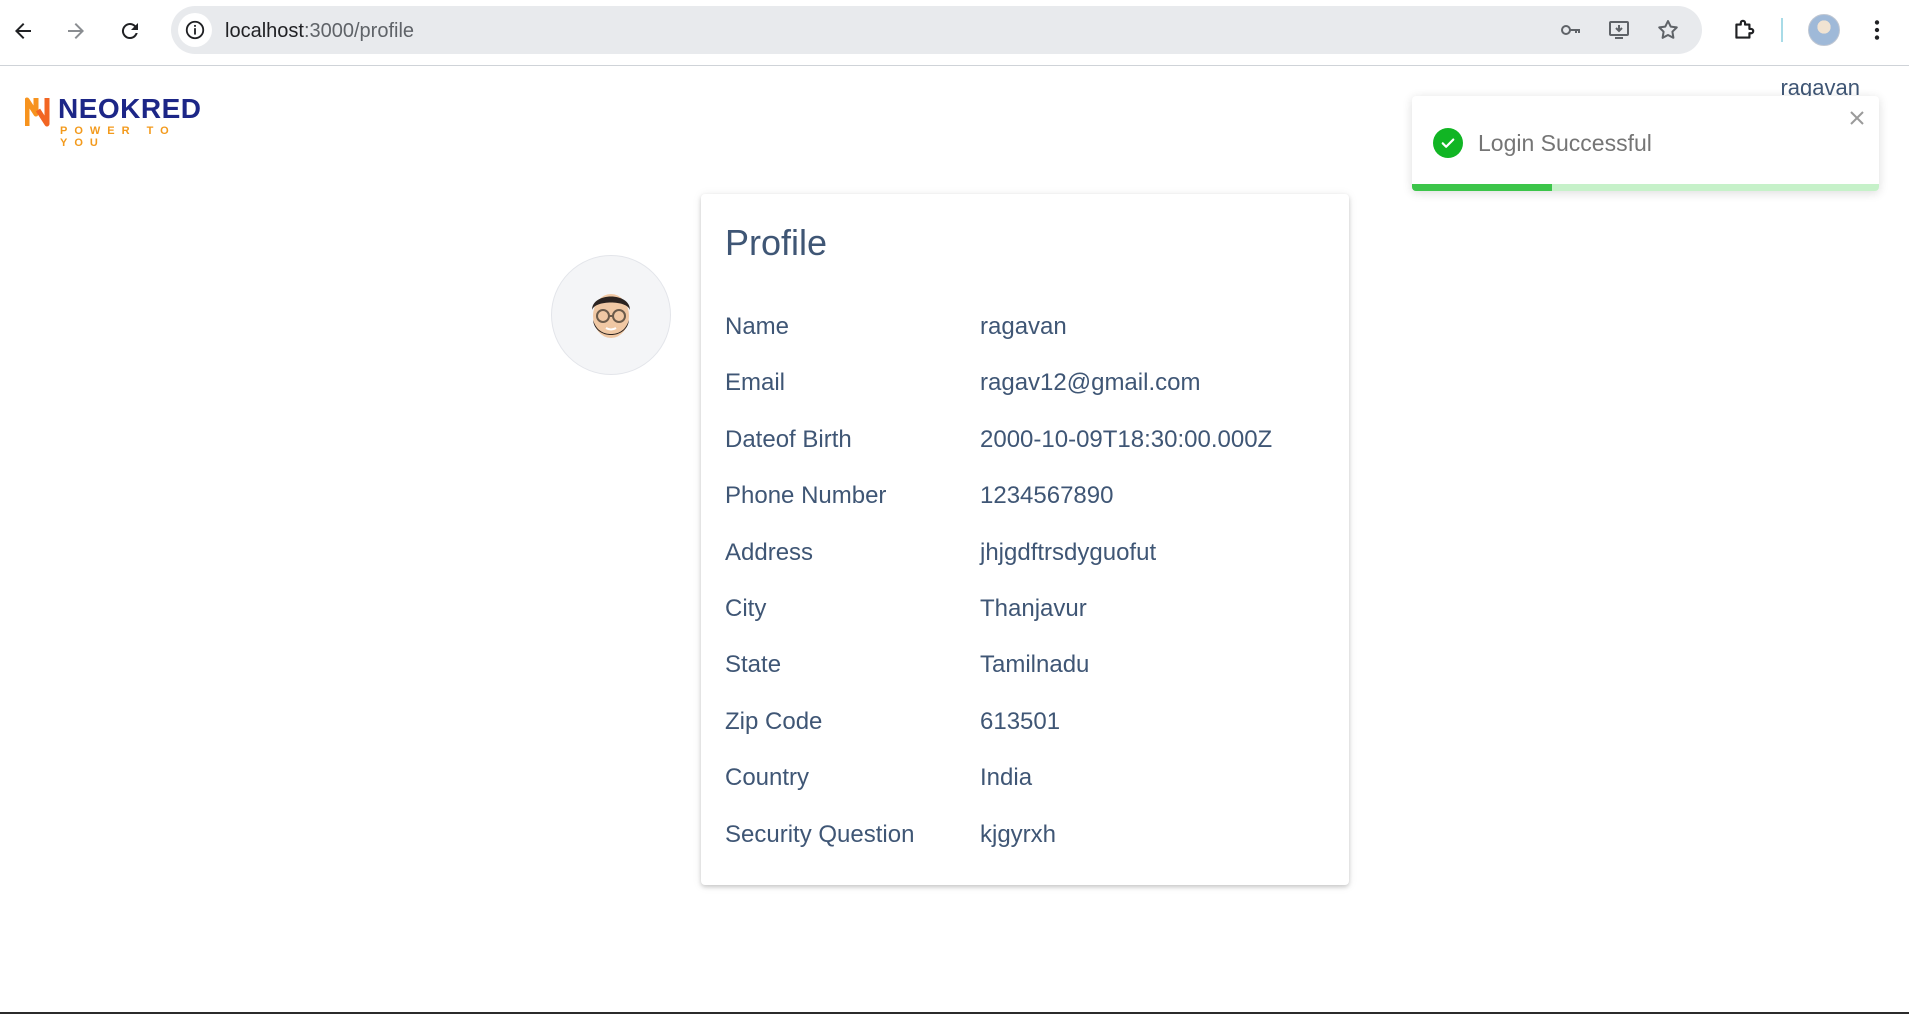 This screenshot has width=1909, height=1014. I want to click on field-value: ragavan, so click(1023, 326).